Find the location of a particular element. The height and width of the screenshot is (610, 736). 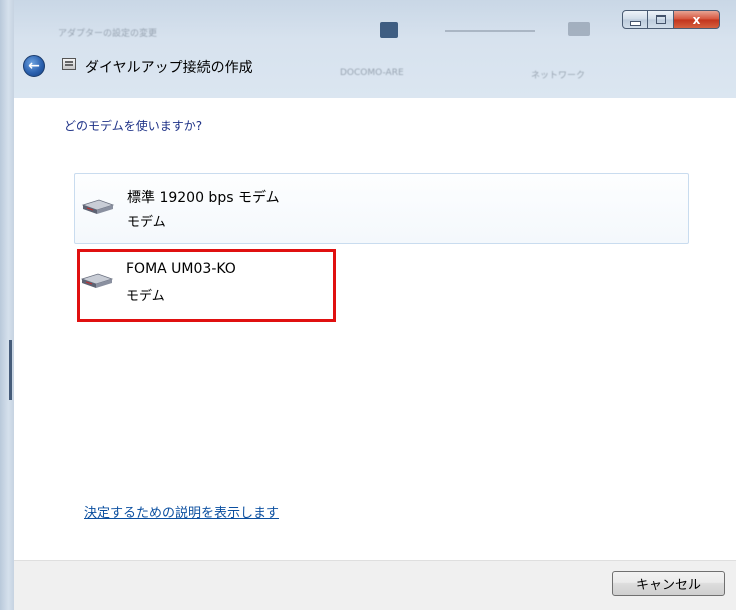

modem-type: モデム is located at coordinates (146, 222).